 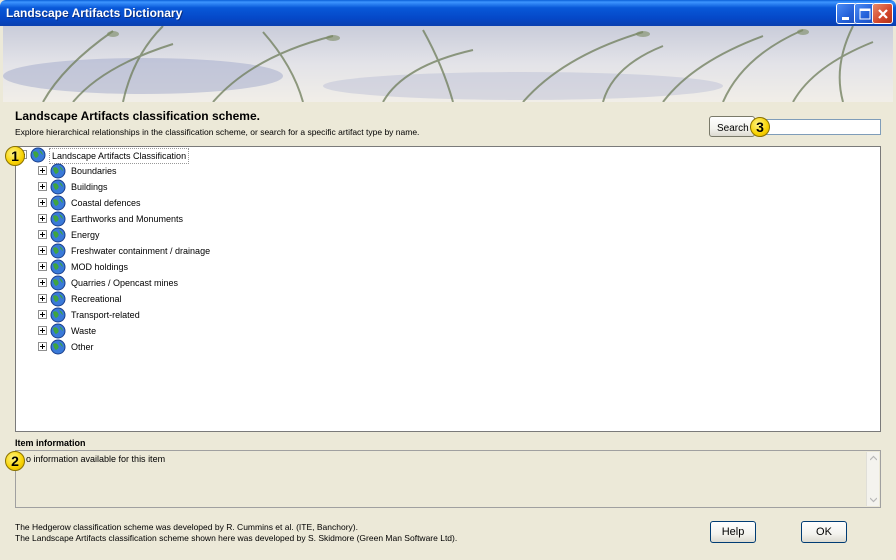 I want to click on tree-item-label: Freshwater containment / drainage, so click(x=141, y=251).